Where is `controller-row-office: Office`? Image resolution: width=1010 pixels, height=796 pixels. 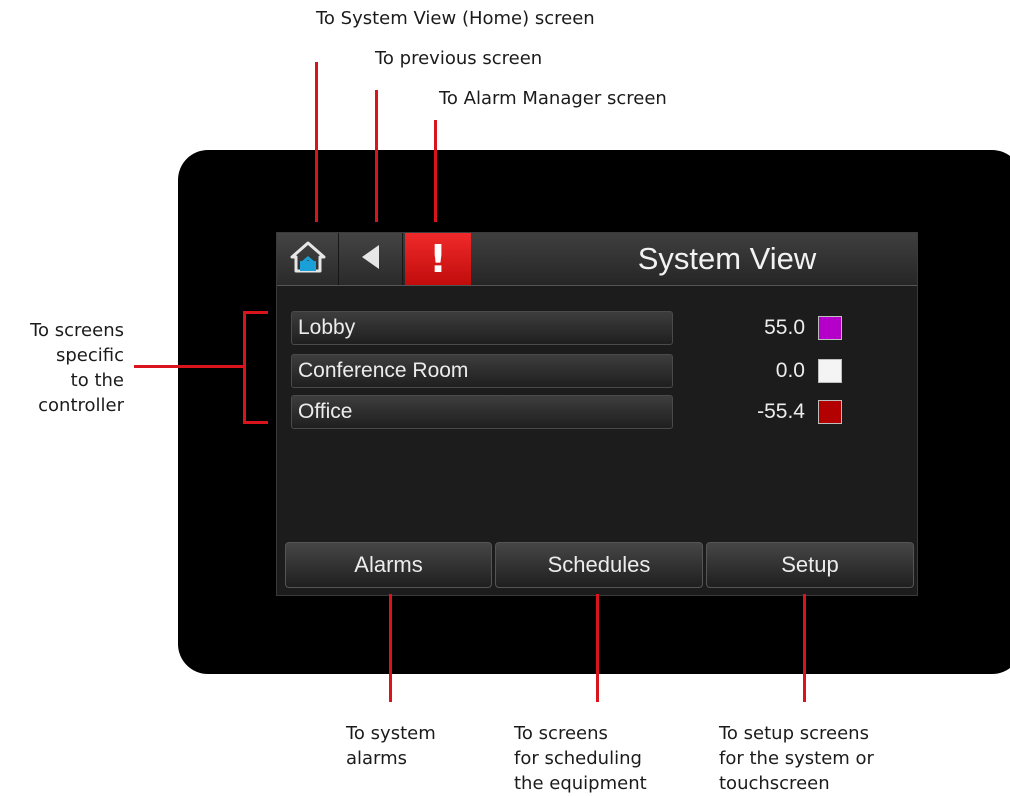
controller-row-office: Office is located at coordinates (482, 412).